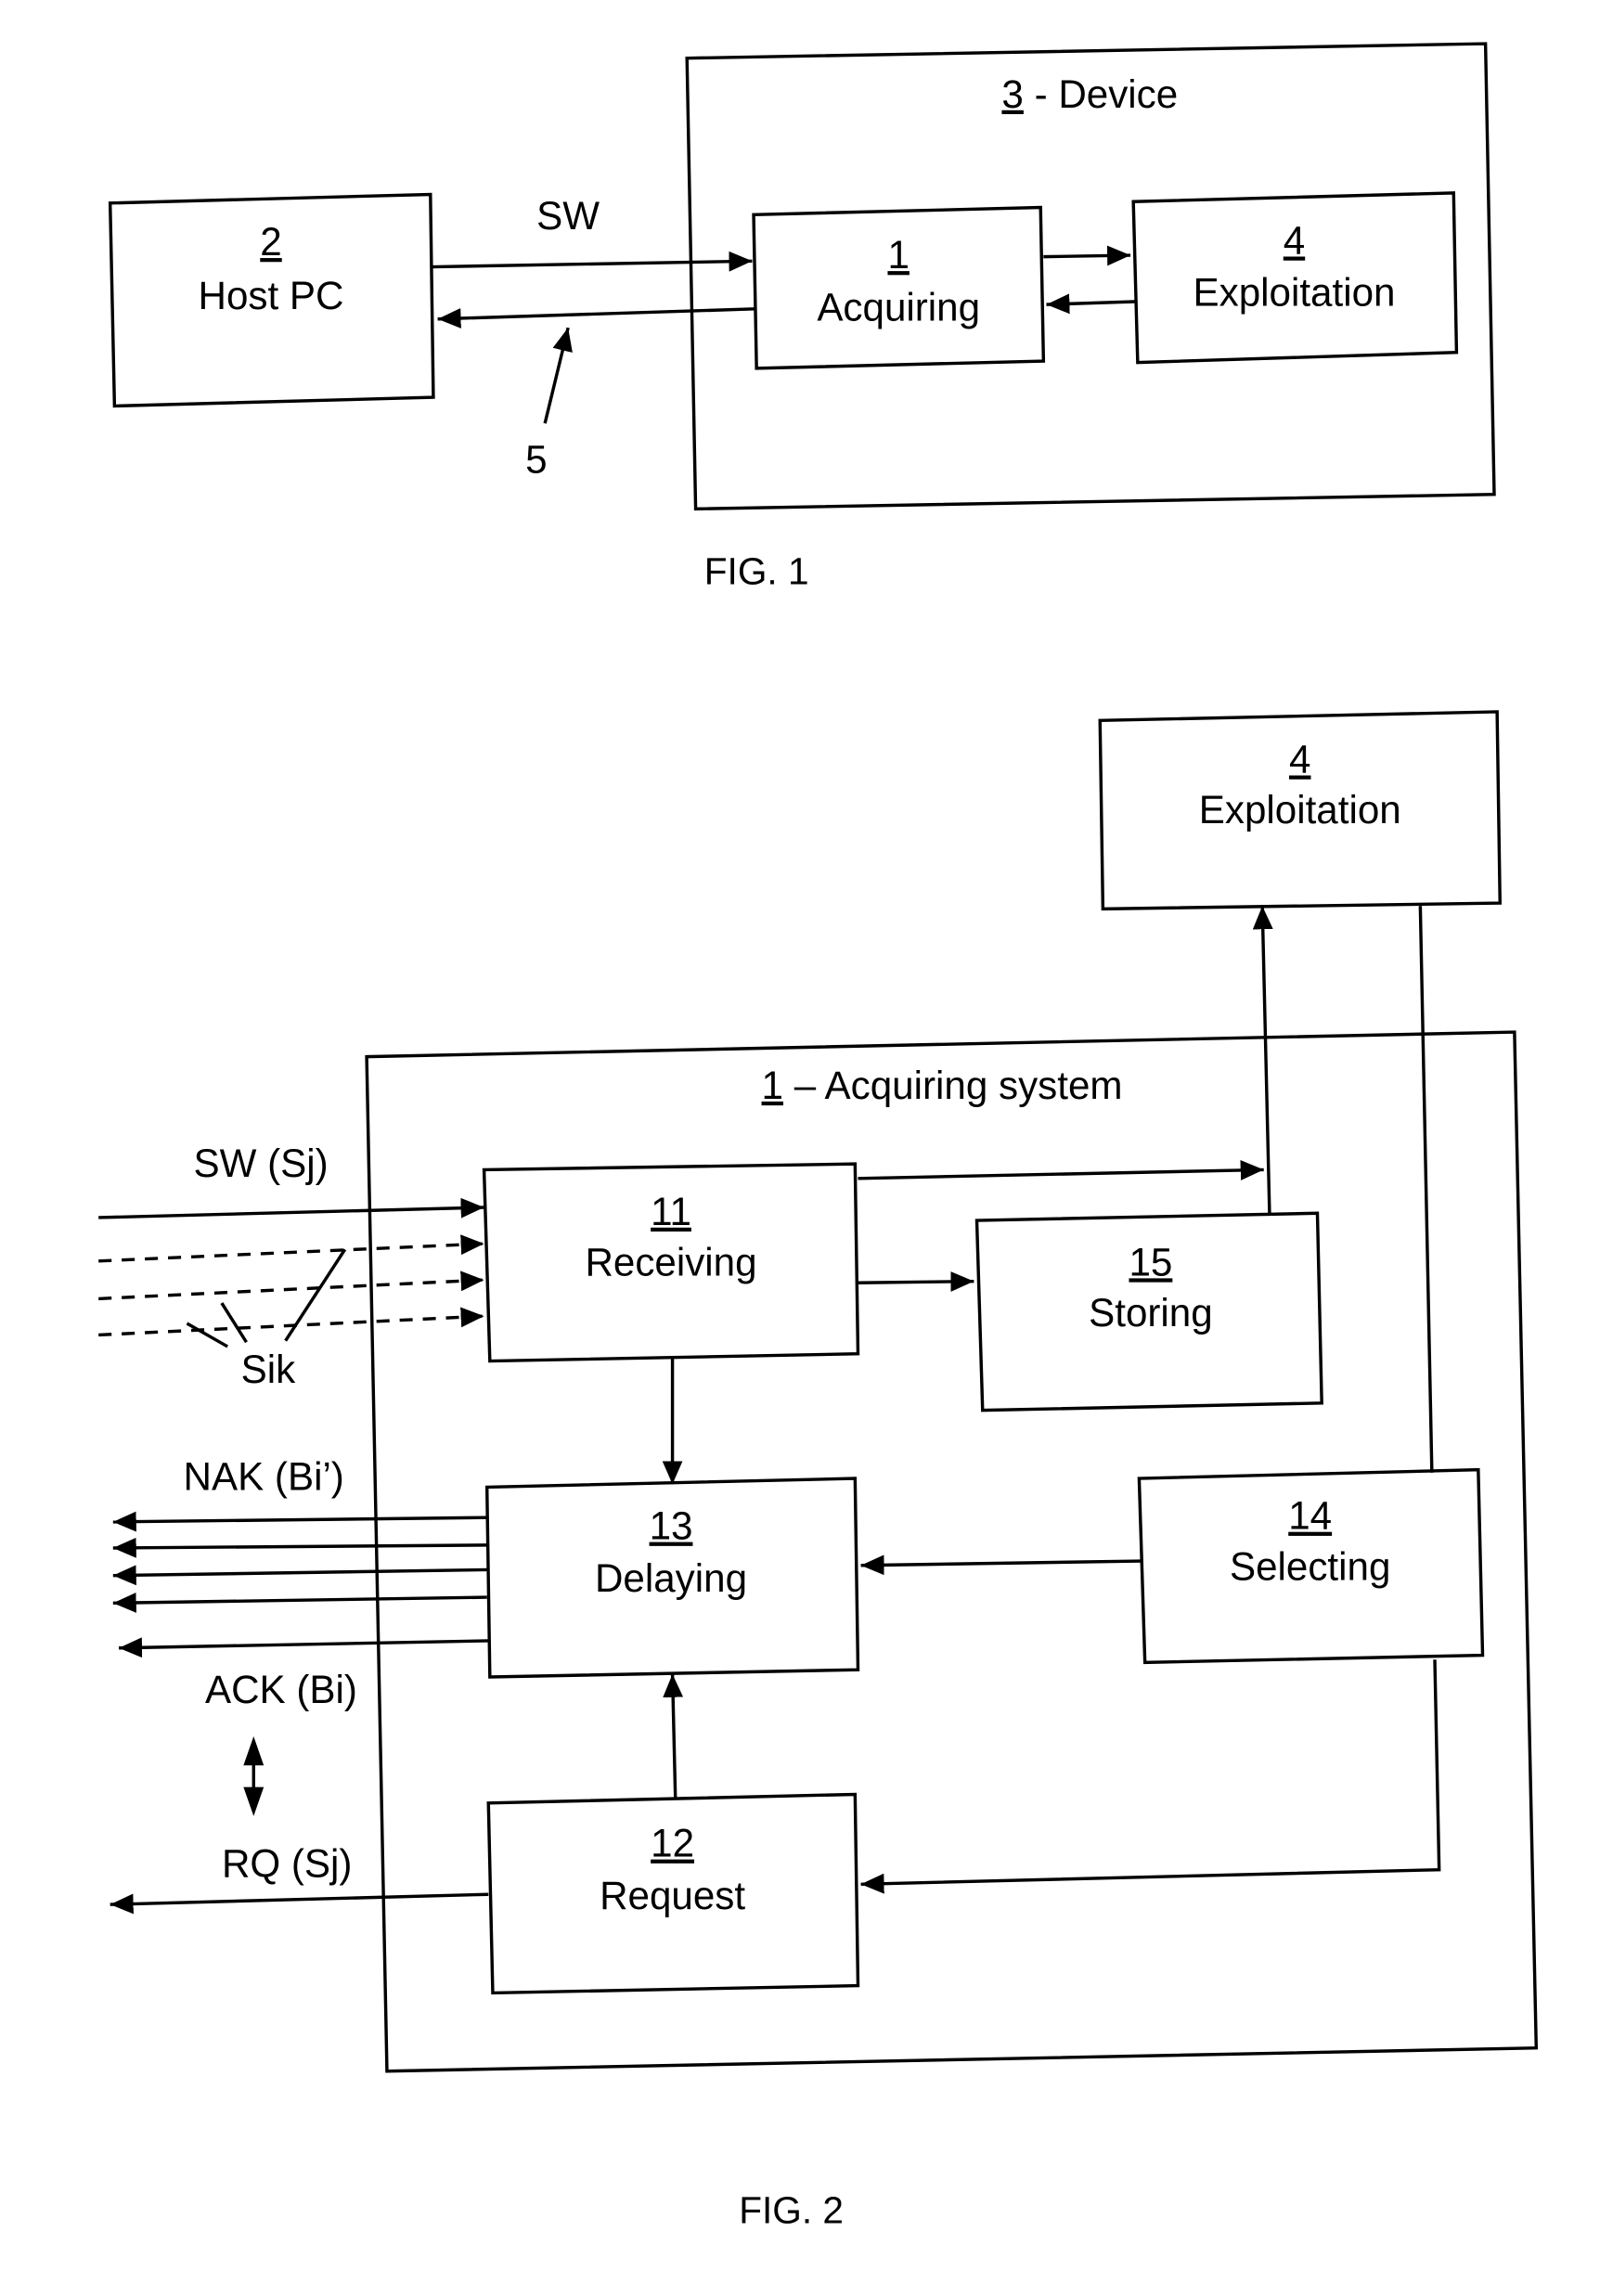  What do you see at coordinates (772, 1085) in the screenshot?
I see `acquiring-system-num: 1` at bounding box center [772, 1085].